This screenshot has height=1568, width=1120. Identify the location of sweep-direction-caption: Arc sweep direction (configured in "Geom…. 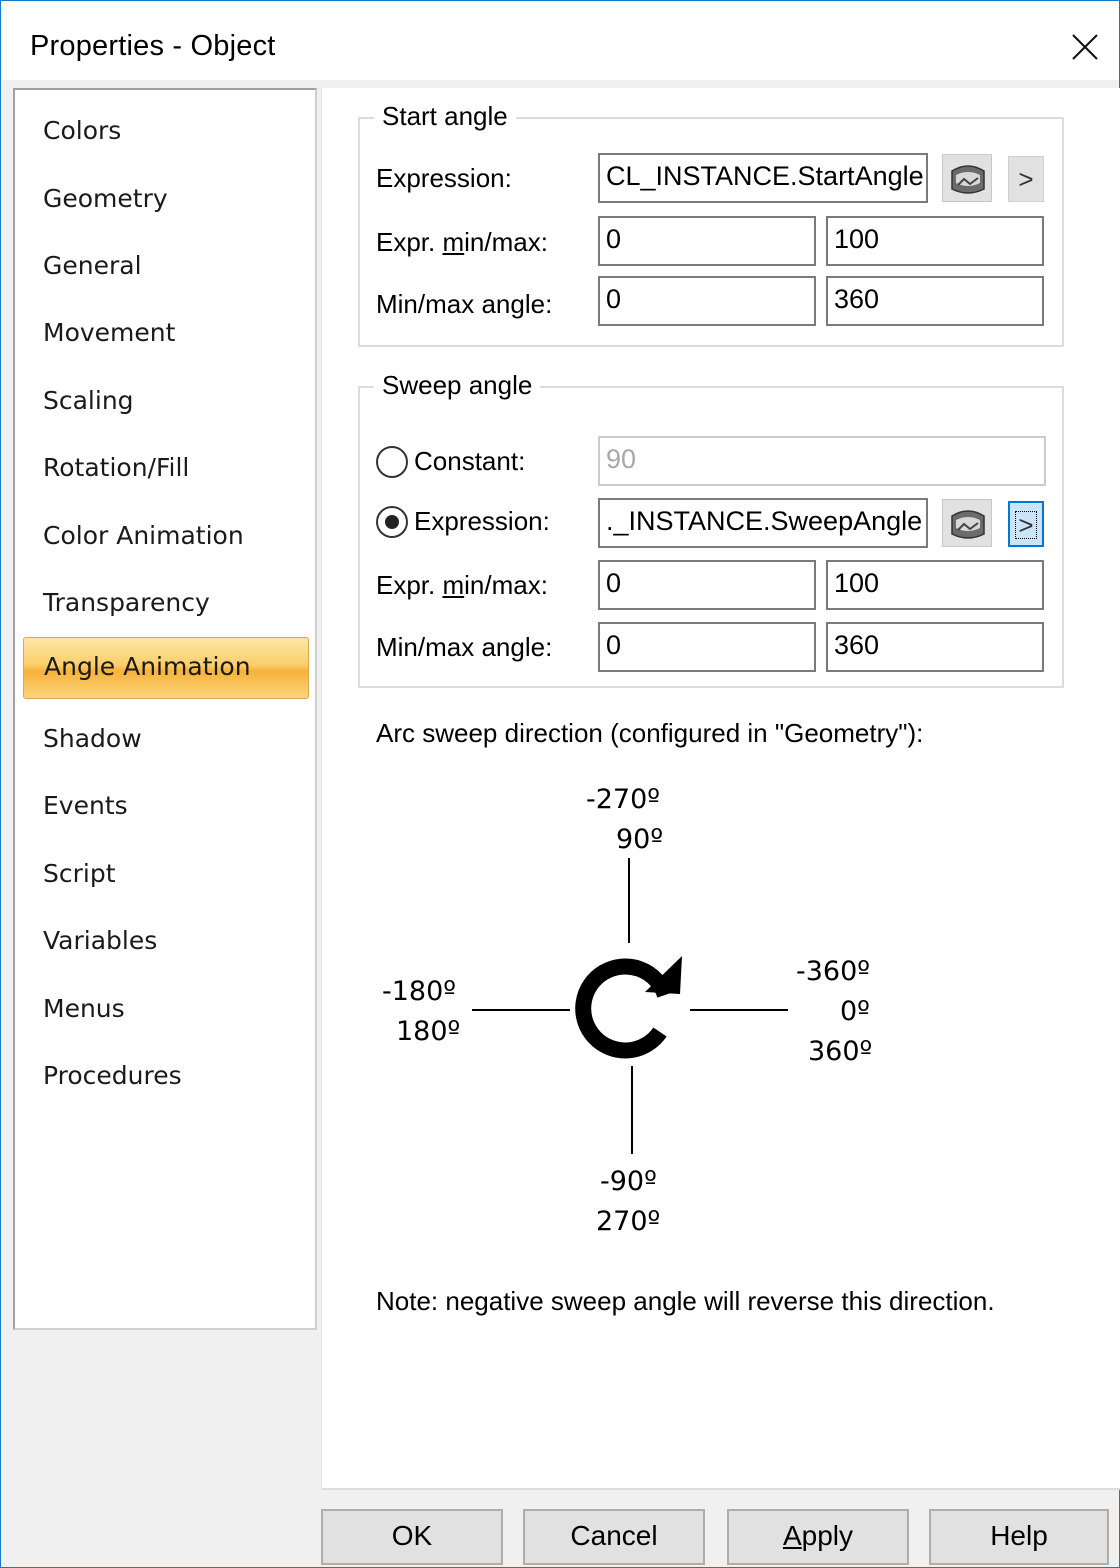
(650, 733).